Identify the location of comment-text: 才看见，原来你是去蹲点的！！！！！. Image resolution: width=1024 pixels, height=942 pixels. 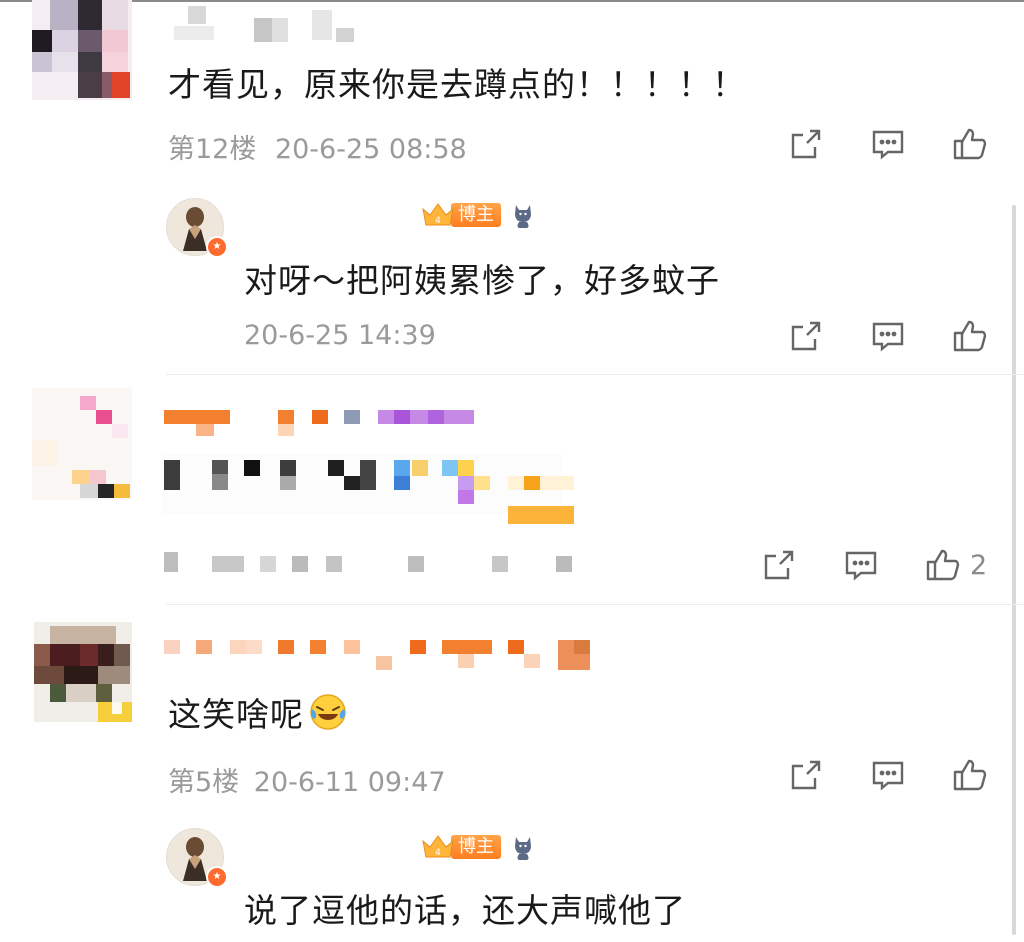
(457, 84).